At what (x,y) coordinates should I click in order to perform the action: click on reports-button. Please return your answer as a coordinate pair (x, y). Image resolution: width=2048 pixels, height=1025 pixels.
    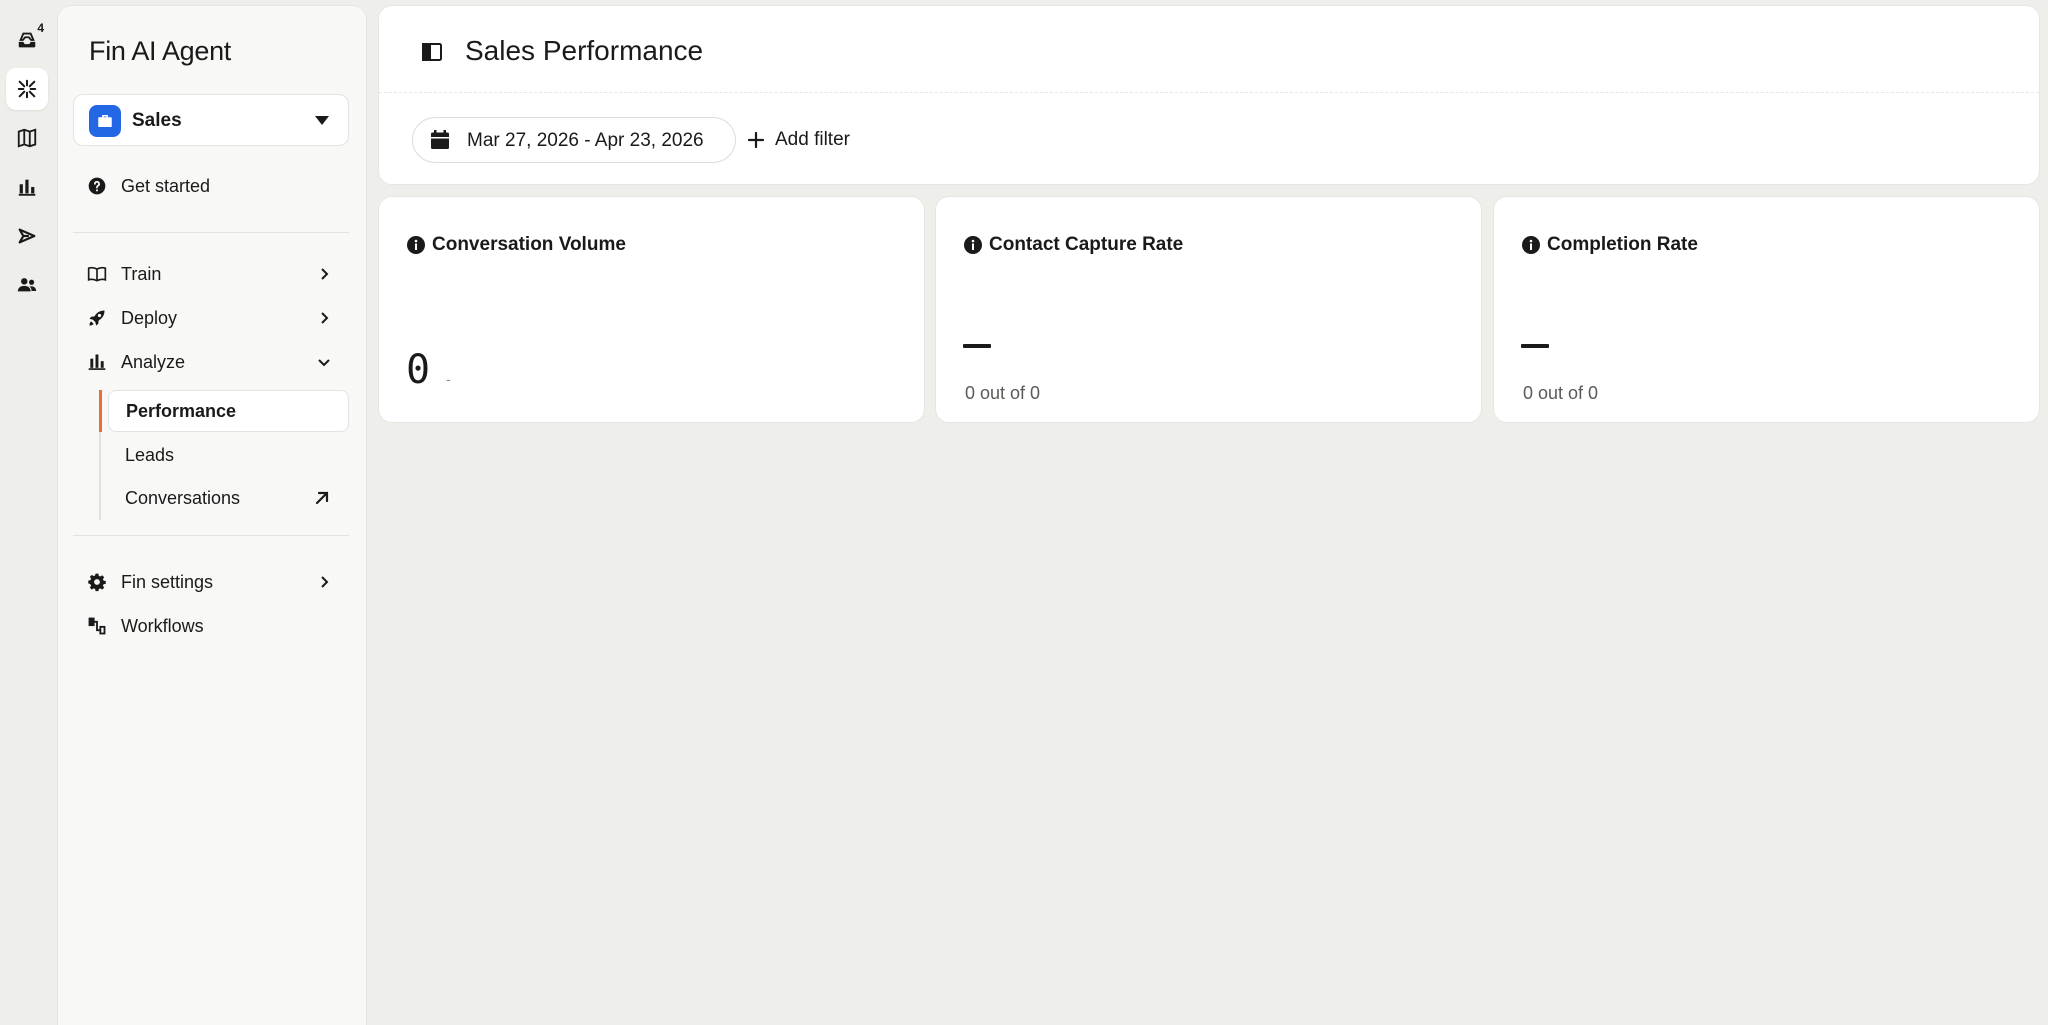
    Looking at the image, I should click on (27, 187).